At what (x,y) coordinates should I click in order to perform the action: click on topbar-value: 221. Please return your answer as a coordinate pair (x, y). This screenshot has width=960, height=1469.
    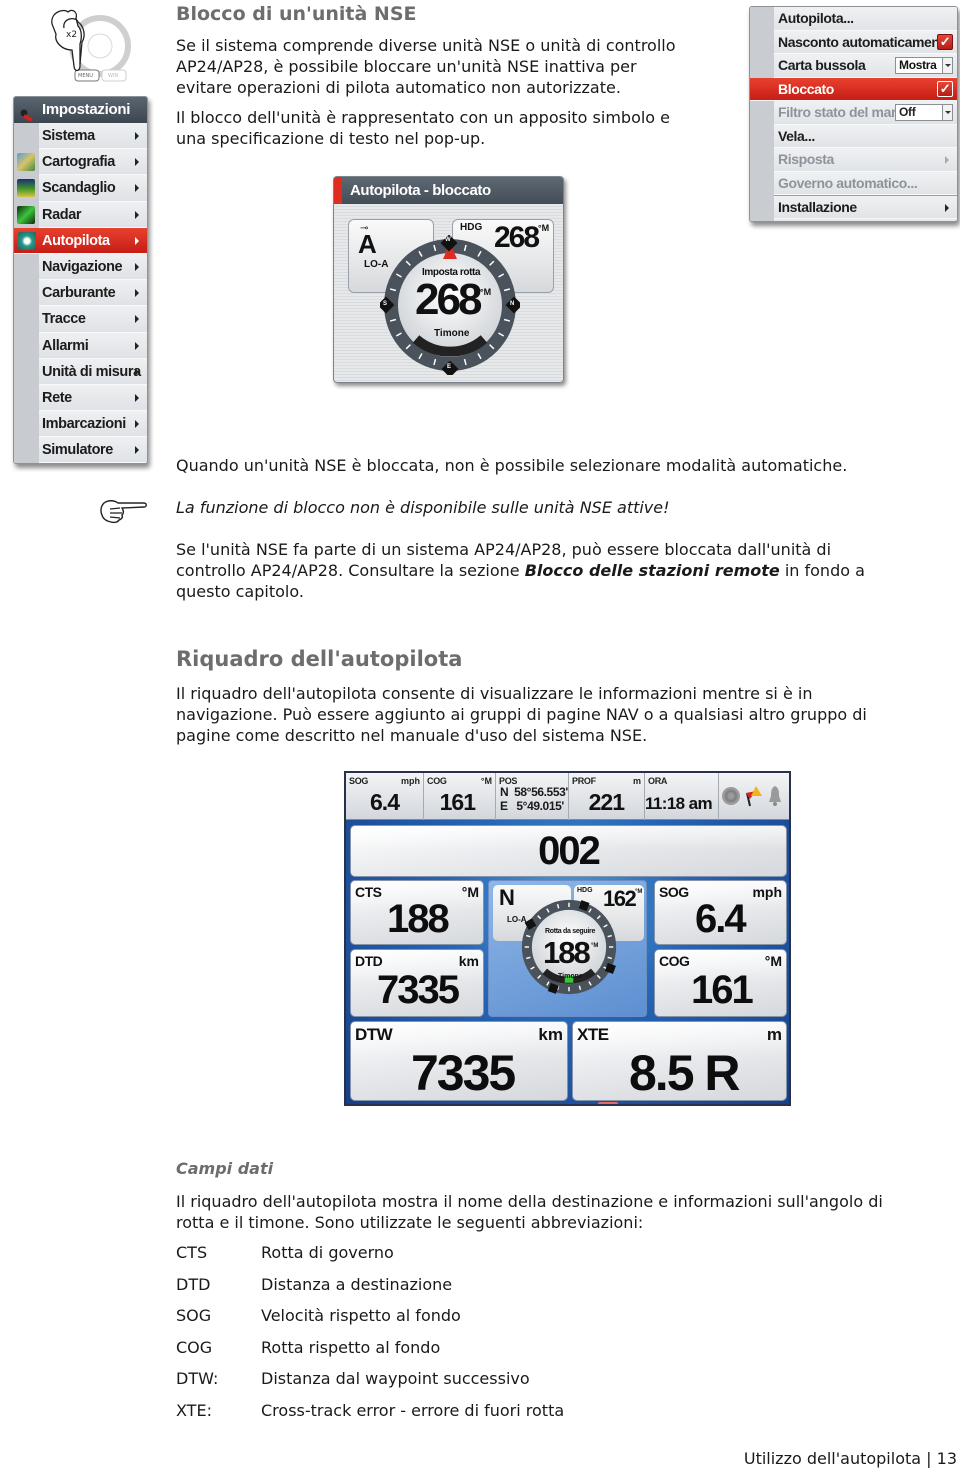
    Looking at the image, I should click on (606, 802).